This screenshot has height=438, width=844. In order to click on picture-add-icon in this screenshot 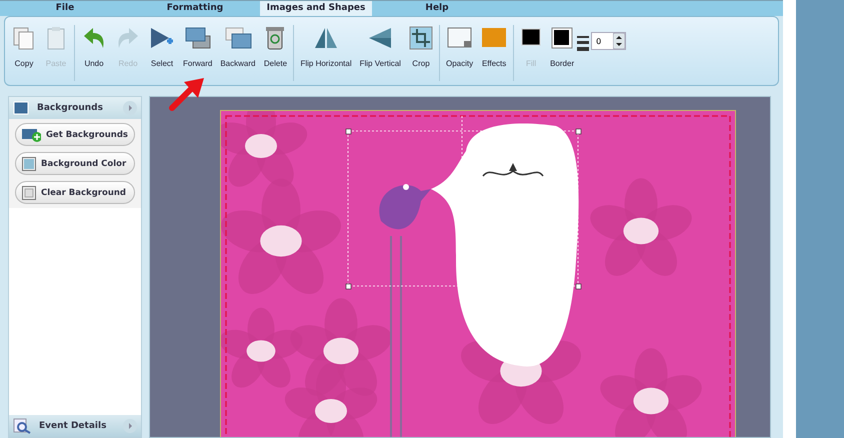, I will do `click(31, 135)`.